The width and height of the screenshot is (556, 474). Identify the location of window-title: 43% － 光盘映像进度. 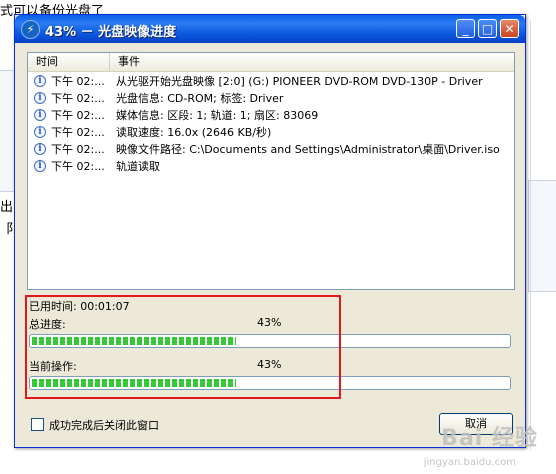
(111, 32).